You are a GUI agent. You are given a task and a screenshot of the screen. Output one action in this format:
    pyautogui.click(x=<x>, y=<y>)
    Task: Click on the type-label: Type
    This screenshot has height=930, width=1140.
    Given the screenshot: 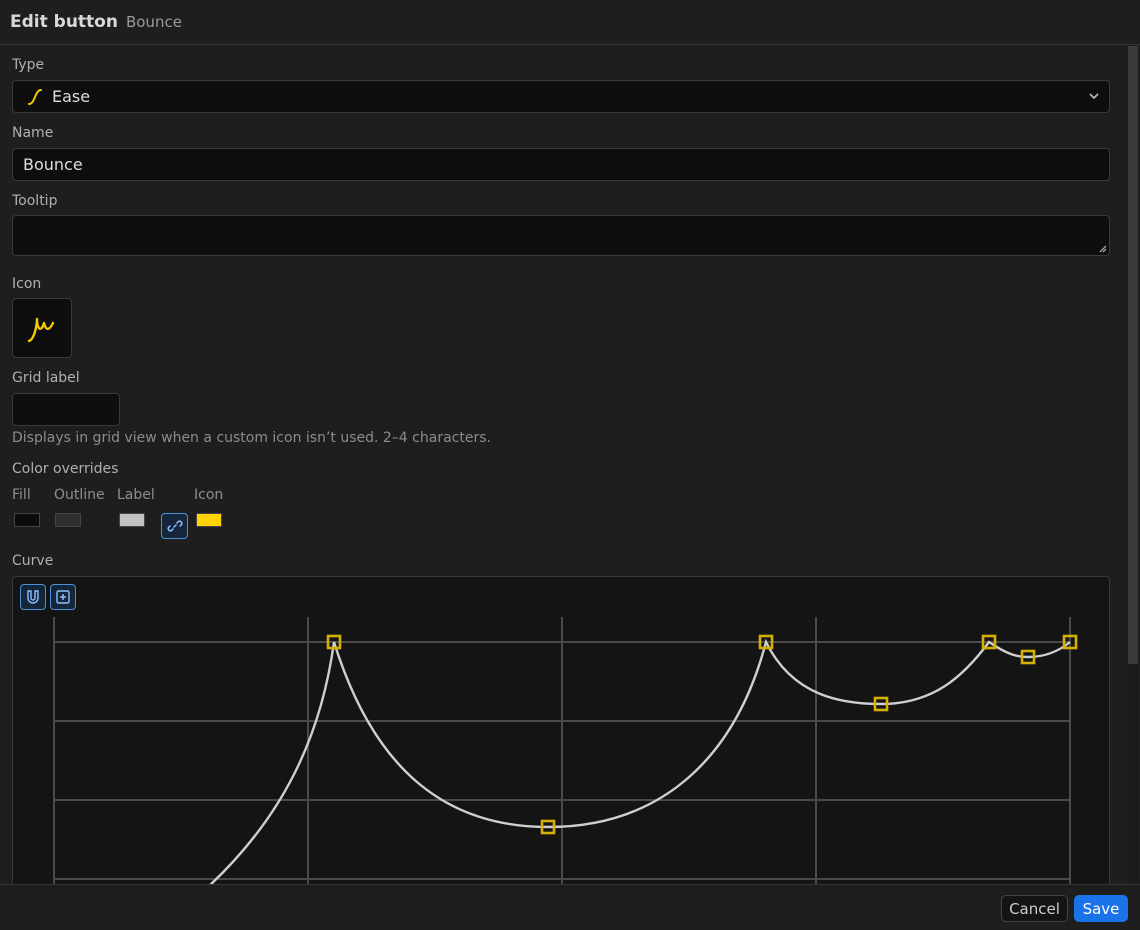 What is the action you would take?
    pyautogui.click(x=28, y=65)
    